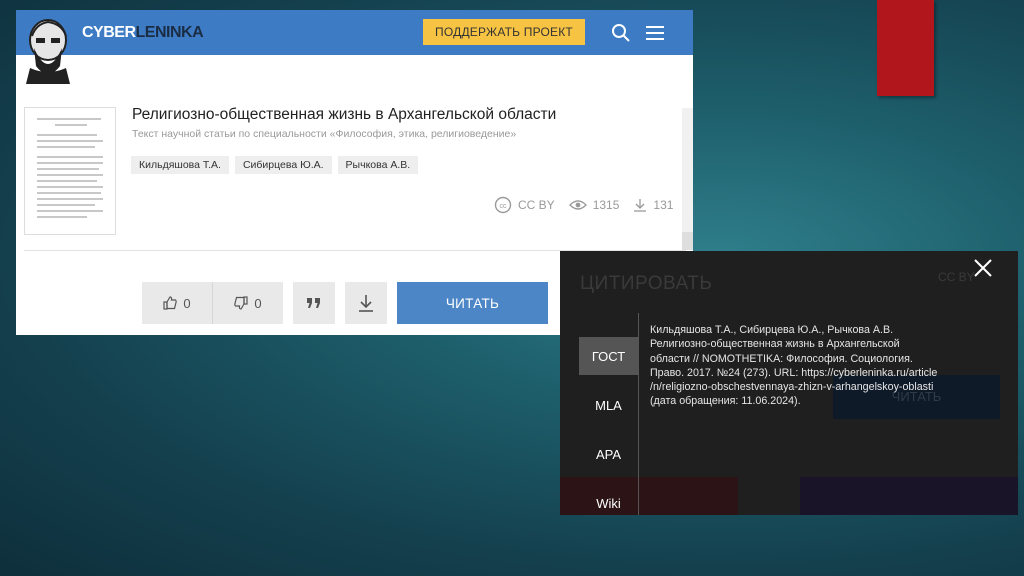  I want to click on background-banner, so click(909, 496).